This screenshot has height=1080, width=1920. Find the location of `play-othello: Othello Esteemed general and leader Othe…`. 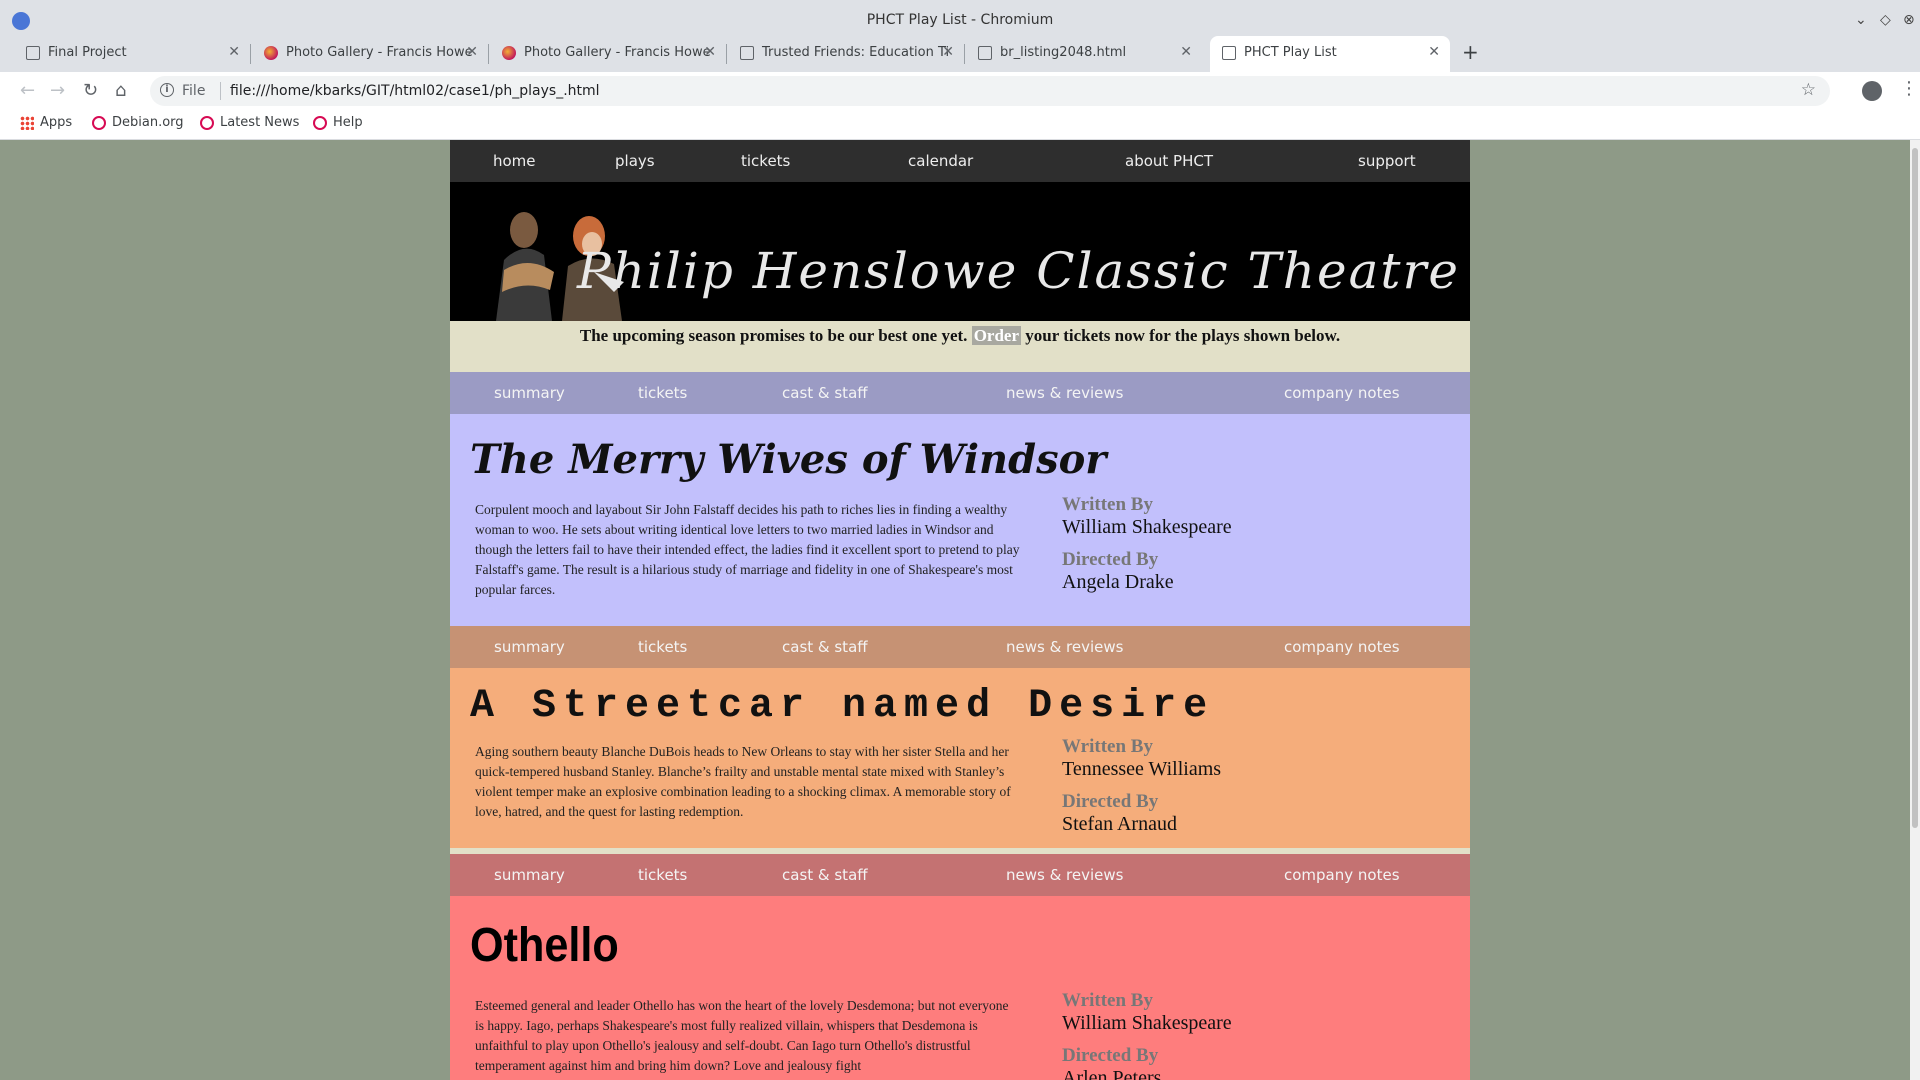

play-othello: Othello Esteemed general and leader Othe… is located at coordinates (960, 988).